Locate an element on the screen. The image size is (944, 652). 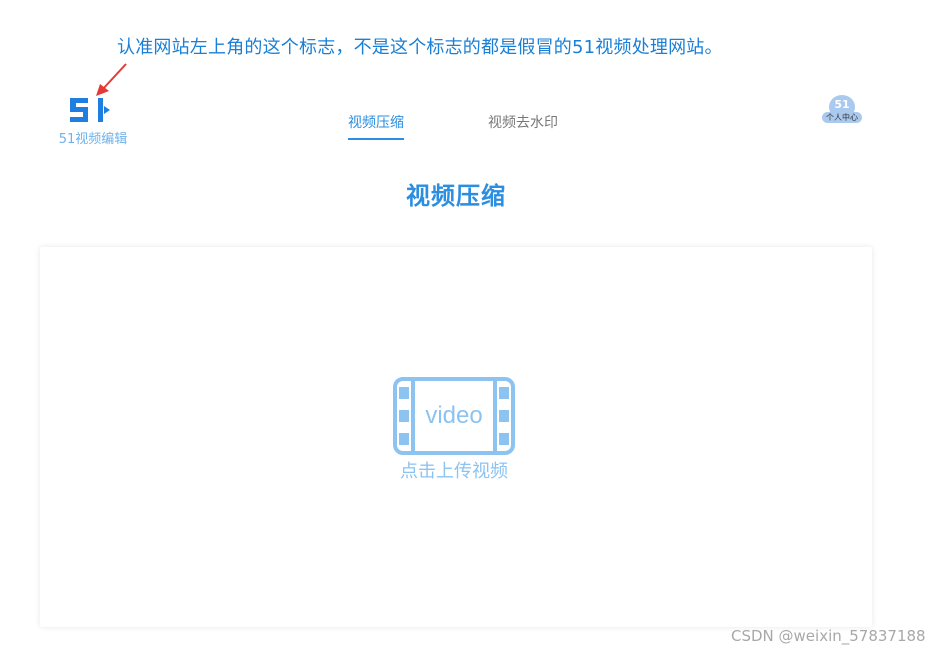
film-strip-icon: video is located at coordinates (454, 416).